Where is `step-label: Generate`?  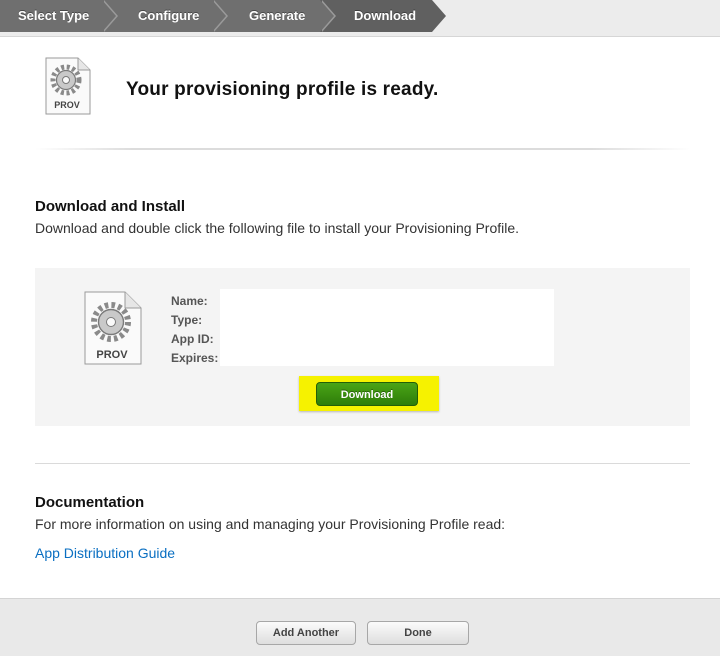
step-label: Generate is located at coordinates (277, 15).